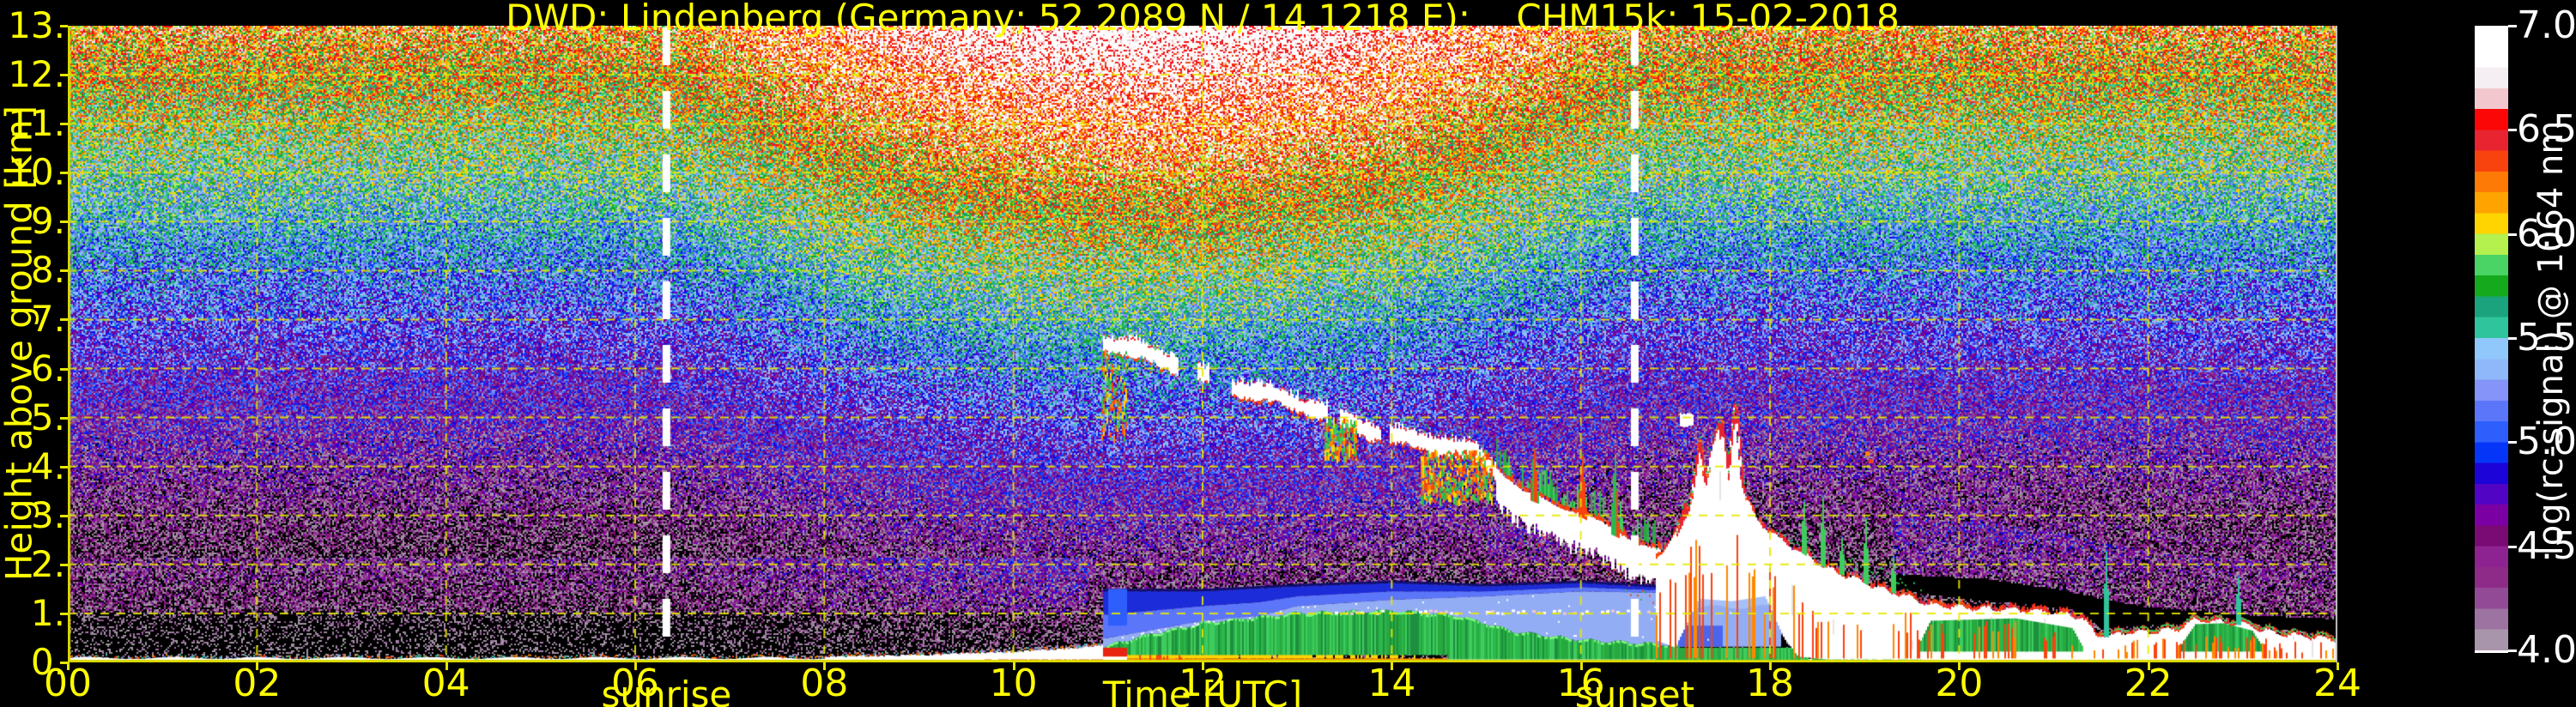 The height and width of the screenshot is (707, 2576). I want to click on x-tick-label: 22, so click(2148, 683).